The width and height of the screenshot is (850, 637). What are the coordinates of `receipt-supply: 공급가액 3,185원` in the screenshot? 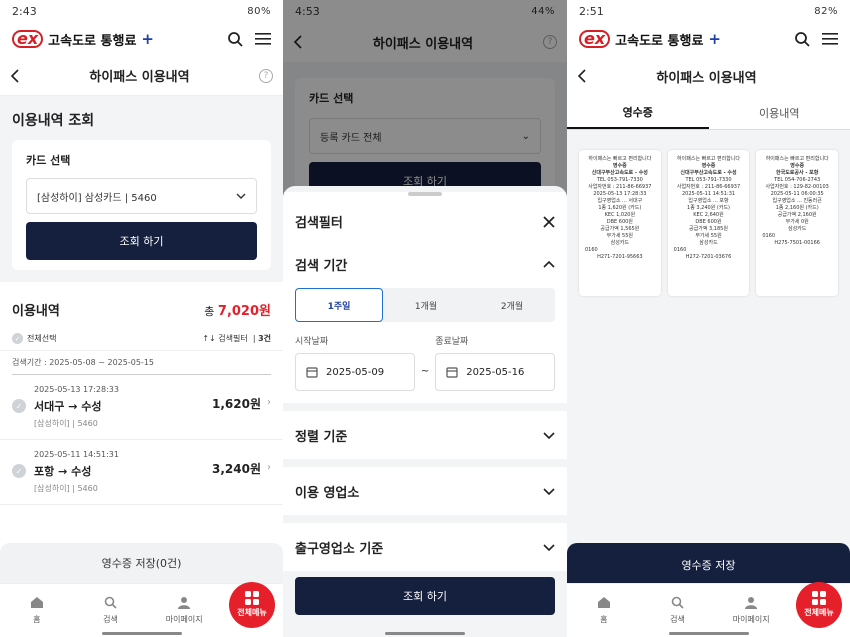 It's located at (708, 229).